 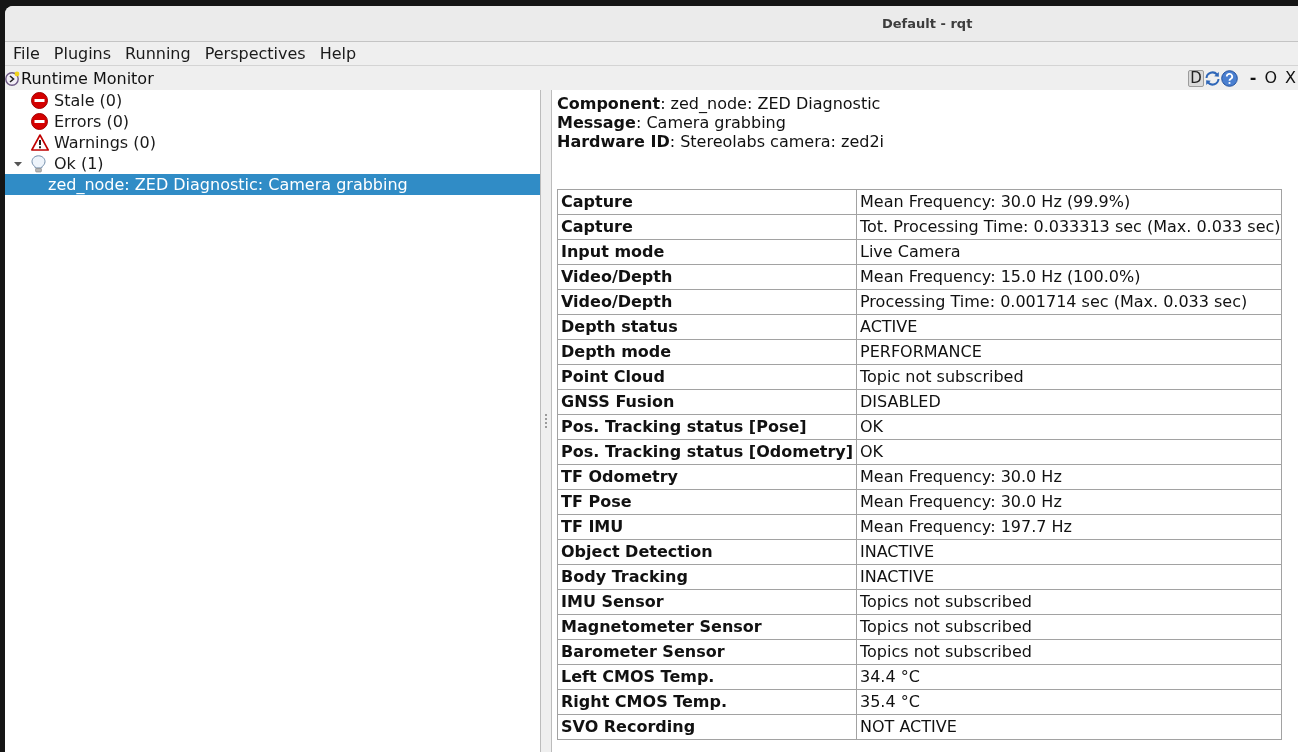 What do you see at coordinates (1069, 727) in the screenshot?
I see `table-cell: NOT ACTIVE` at bounding box center [1069, 727].